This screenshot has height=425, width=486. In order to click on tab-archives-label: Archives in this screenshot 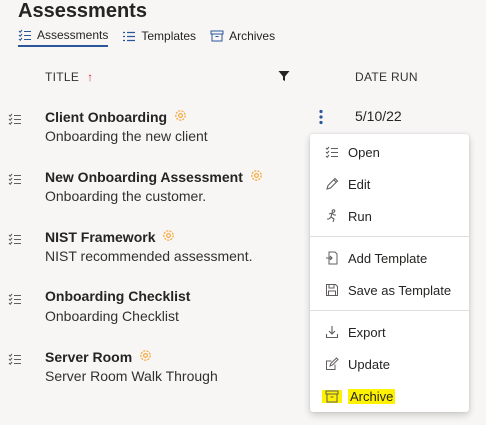, I will do `click(252, 36)`.